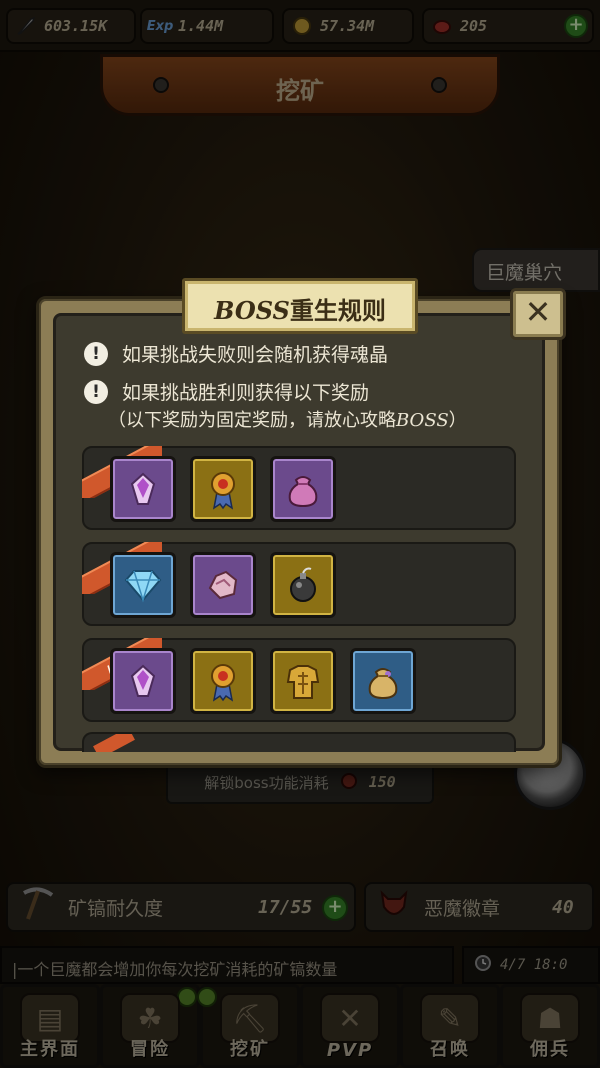 The image size is (600, 1068). Describe the element at coordinates (252, 310) in the screenshot. I see `title-boss-text: BOSS` at that location.